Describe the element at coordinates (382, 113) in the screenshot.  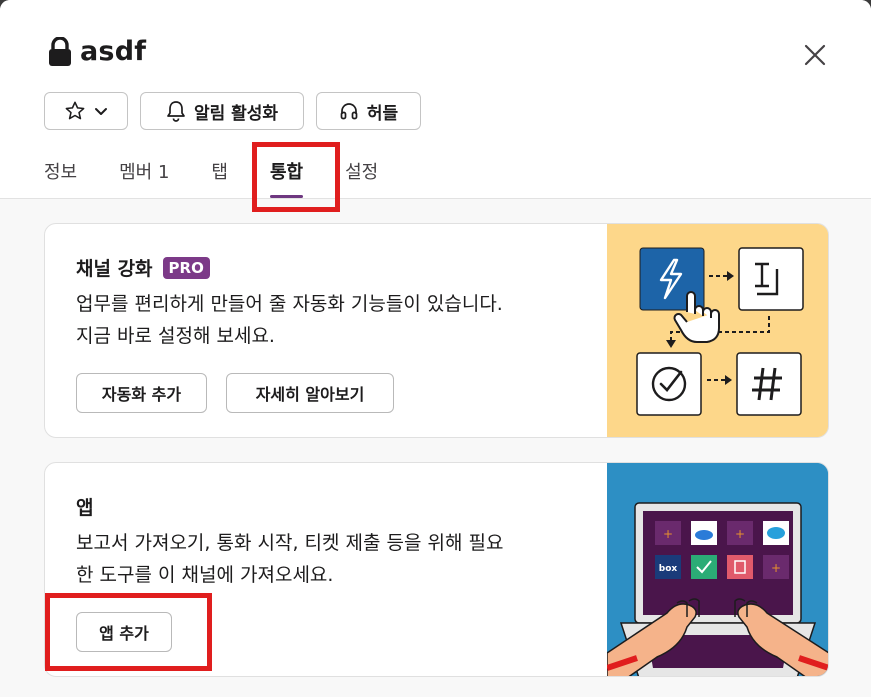
I see `huddle-label: 허들` at that location.